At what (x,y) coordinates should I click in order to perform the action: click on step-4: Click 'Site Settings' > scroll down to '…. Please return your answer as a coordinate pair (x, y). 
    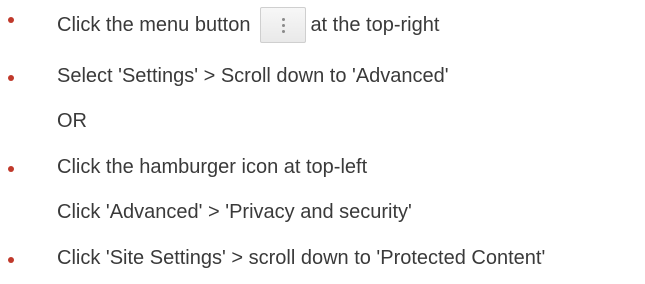
    Looking at the image, I should click on (301, 258).